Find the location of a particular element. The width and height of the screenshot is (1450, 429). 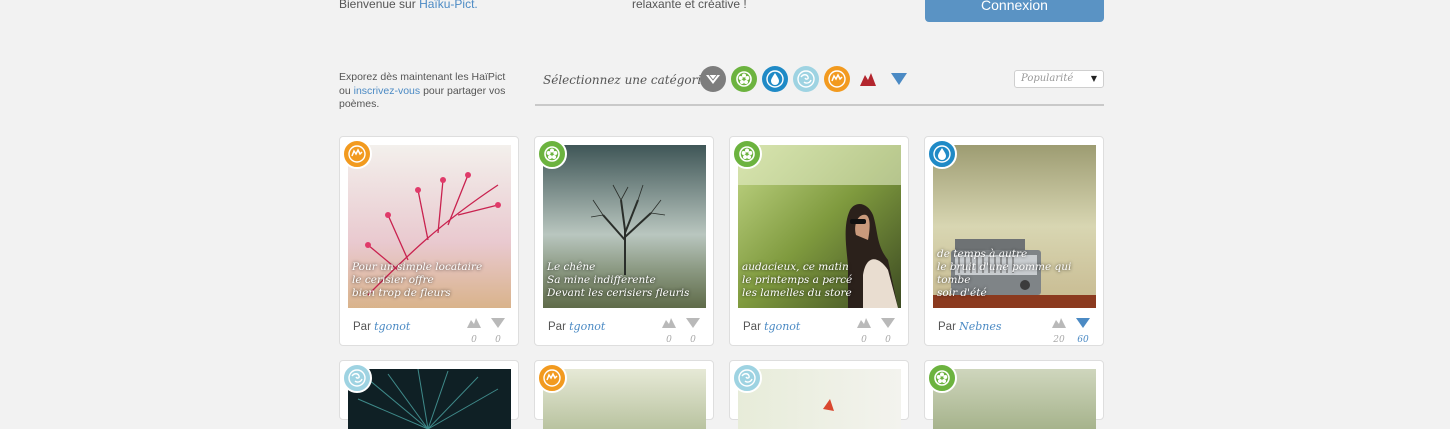

poem-line: les lamelles du store is located at coordinates (797, 293).